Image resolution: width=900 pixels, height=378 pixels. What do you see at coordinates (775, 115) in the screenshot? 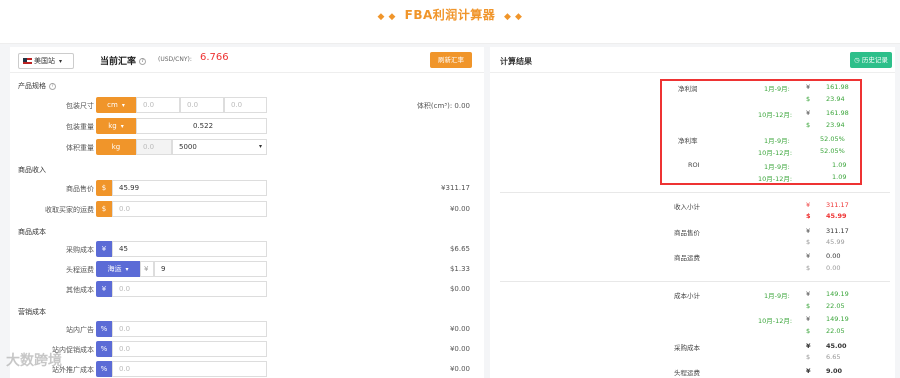
I see `net-profit-m10-12-label: 10月-12月:` at bounding box center [775, 115].